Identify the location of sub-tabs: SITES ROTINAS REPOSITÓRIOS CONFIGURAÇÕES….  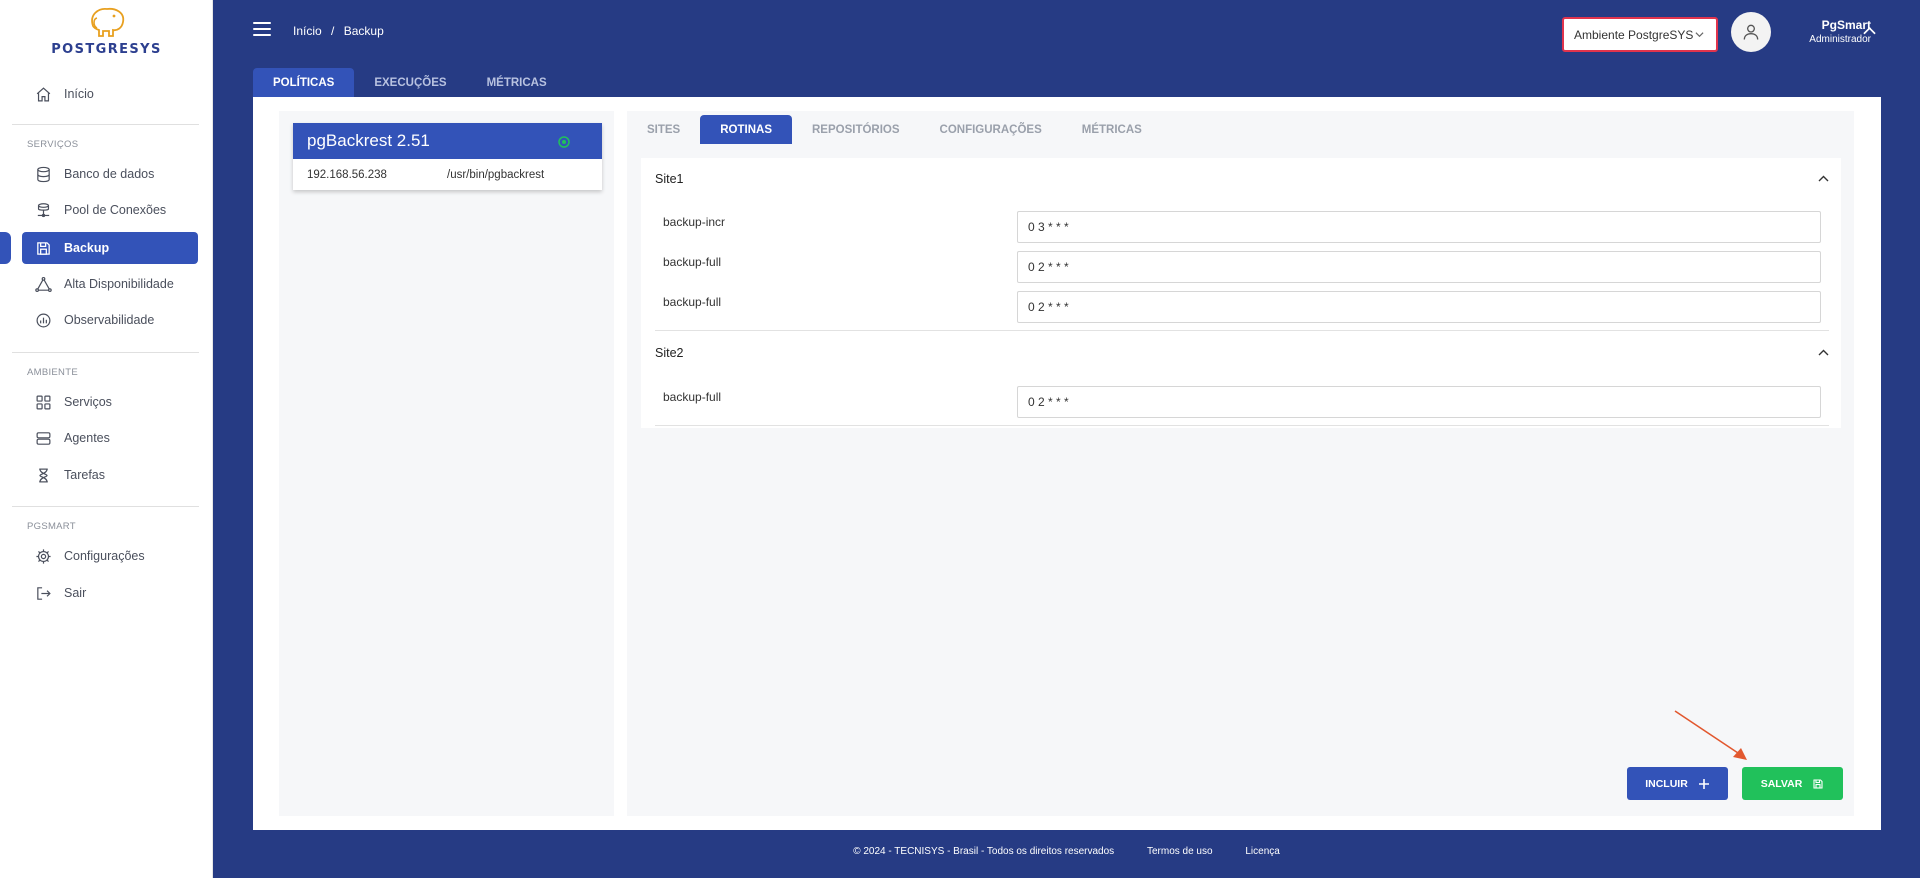
(894, 129).